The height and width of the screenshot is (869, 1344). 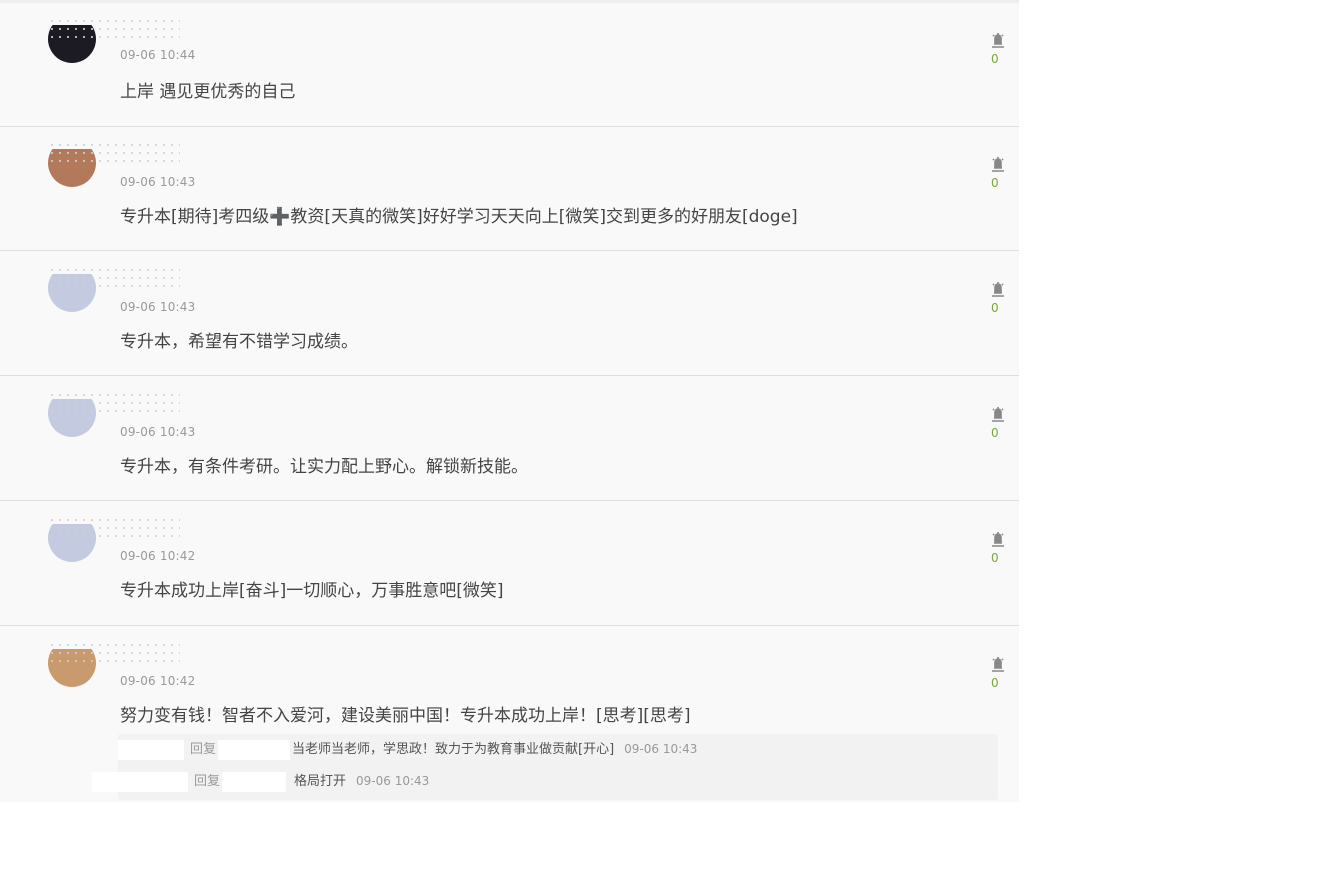 I want to click on reply-text: 当老师当老师，学思政！致力于为教育事业做贡献[开心], so click(x=453, y=749).